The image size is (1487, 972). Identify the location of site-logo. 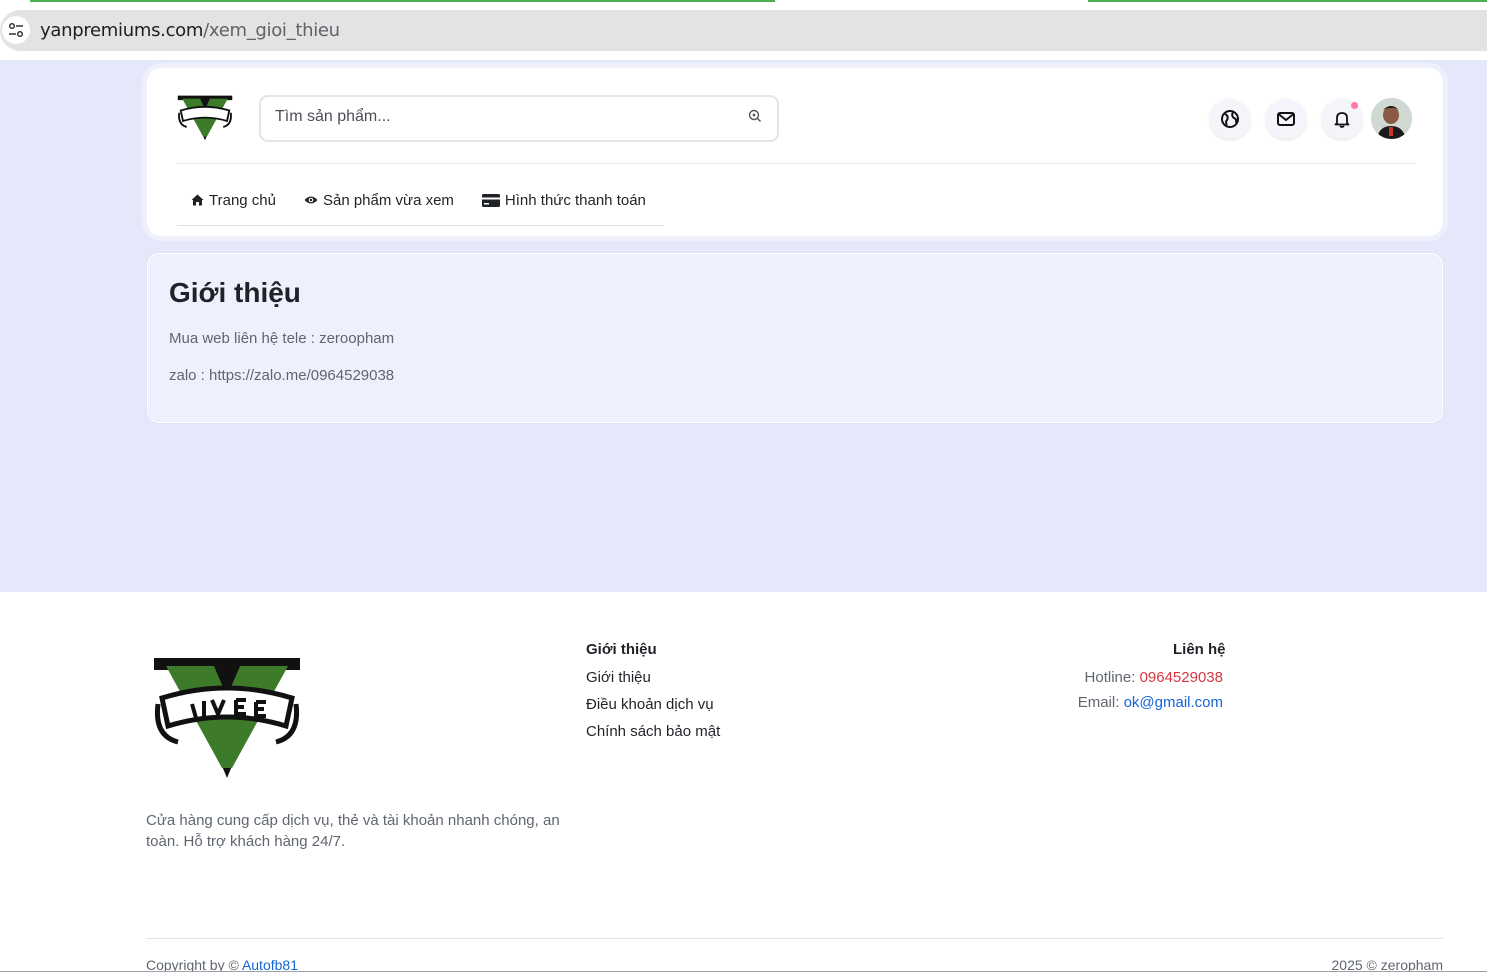
(205, 118).